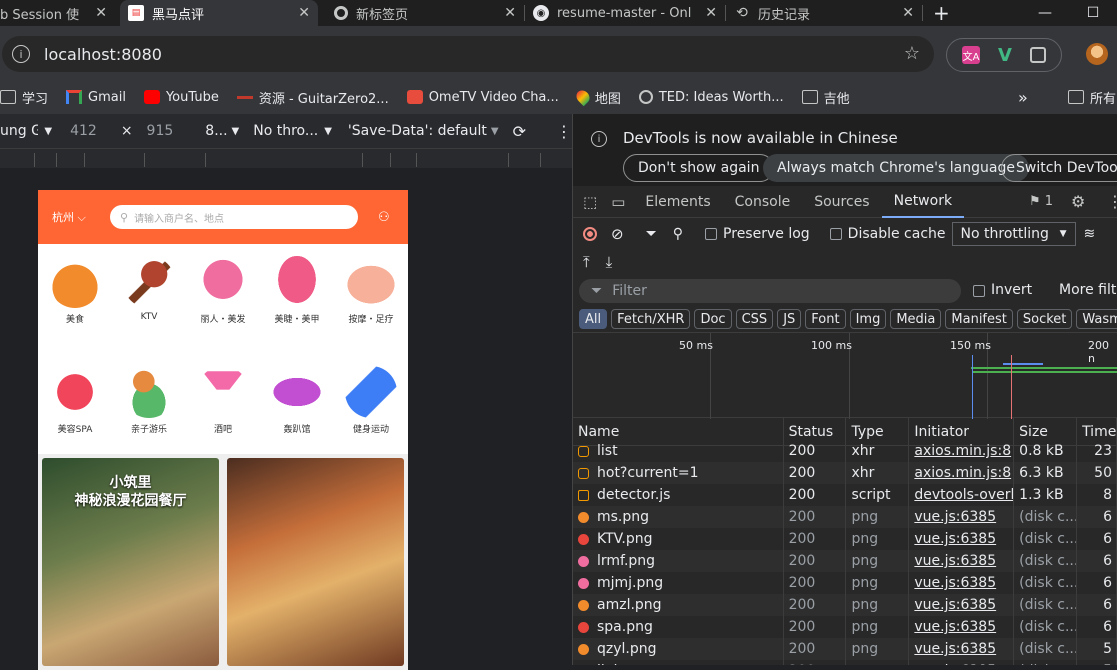 This screenshot has width=1117, height=670. Describe the element at coordinates (130, 562) in the screenshot. I see `blog-card: 小筑里 神秘浪漫花园餐厅` at that location.